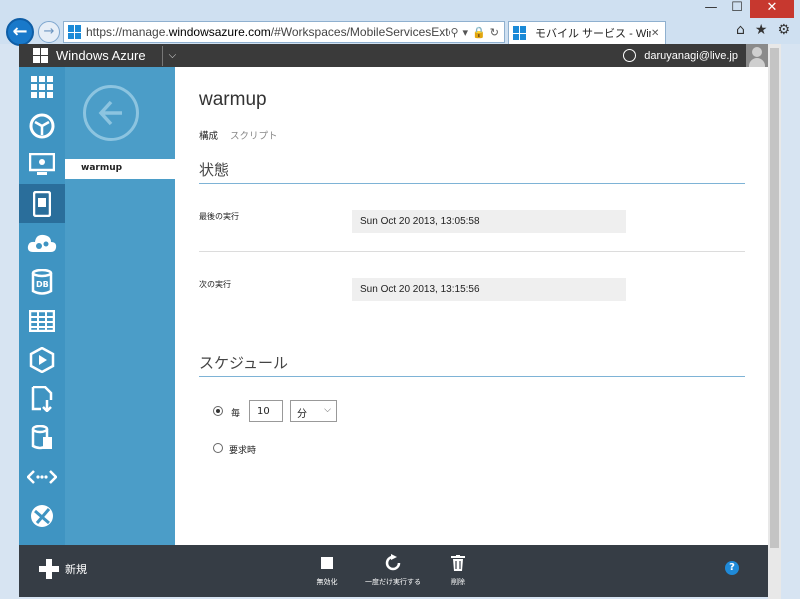 Image resolution: width=800 pixels, height=599 pixels. I want to click on nav-sql-databases: DB, so click(42, 281).